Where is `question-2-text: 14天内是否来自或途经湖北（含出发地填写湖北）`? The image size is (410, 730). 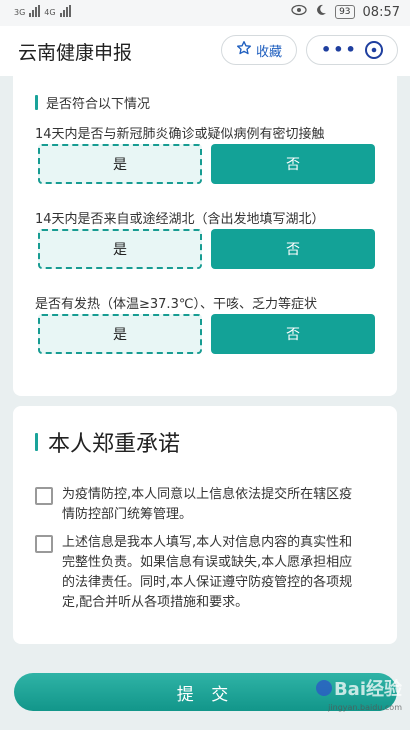 question-2-text: 14天内是否来自或途经湖北（含出发地填写湖北） is located at coordinates (180, 219).